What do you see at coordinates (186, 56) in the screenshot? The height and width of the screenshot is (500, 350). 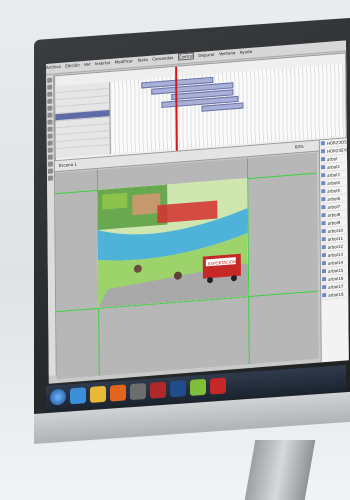 I see `menu-item-control: Control` at bounding box center [186, 56].